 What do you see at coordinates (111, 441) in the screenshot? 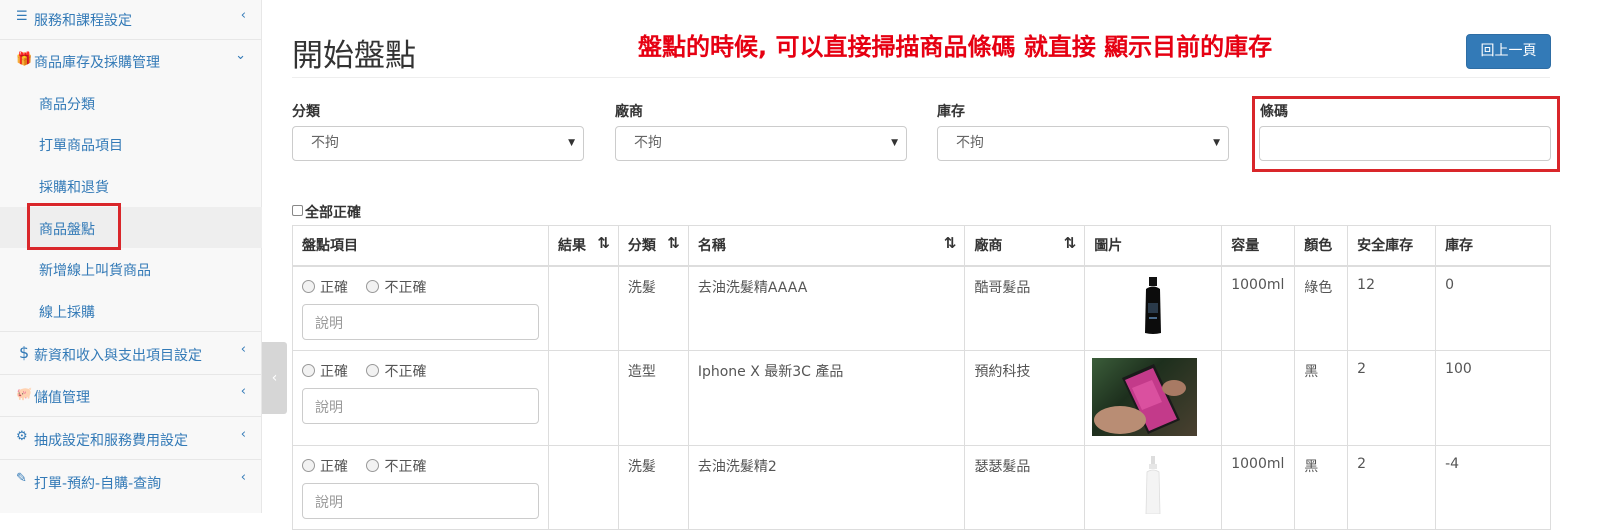
I see `sidebar-item-label: 抽成設定和服務費用設定` at bounding box center [111, 441].